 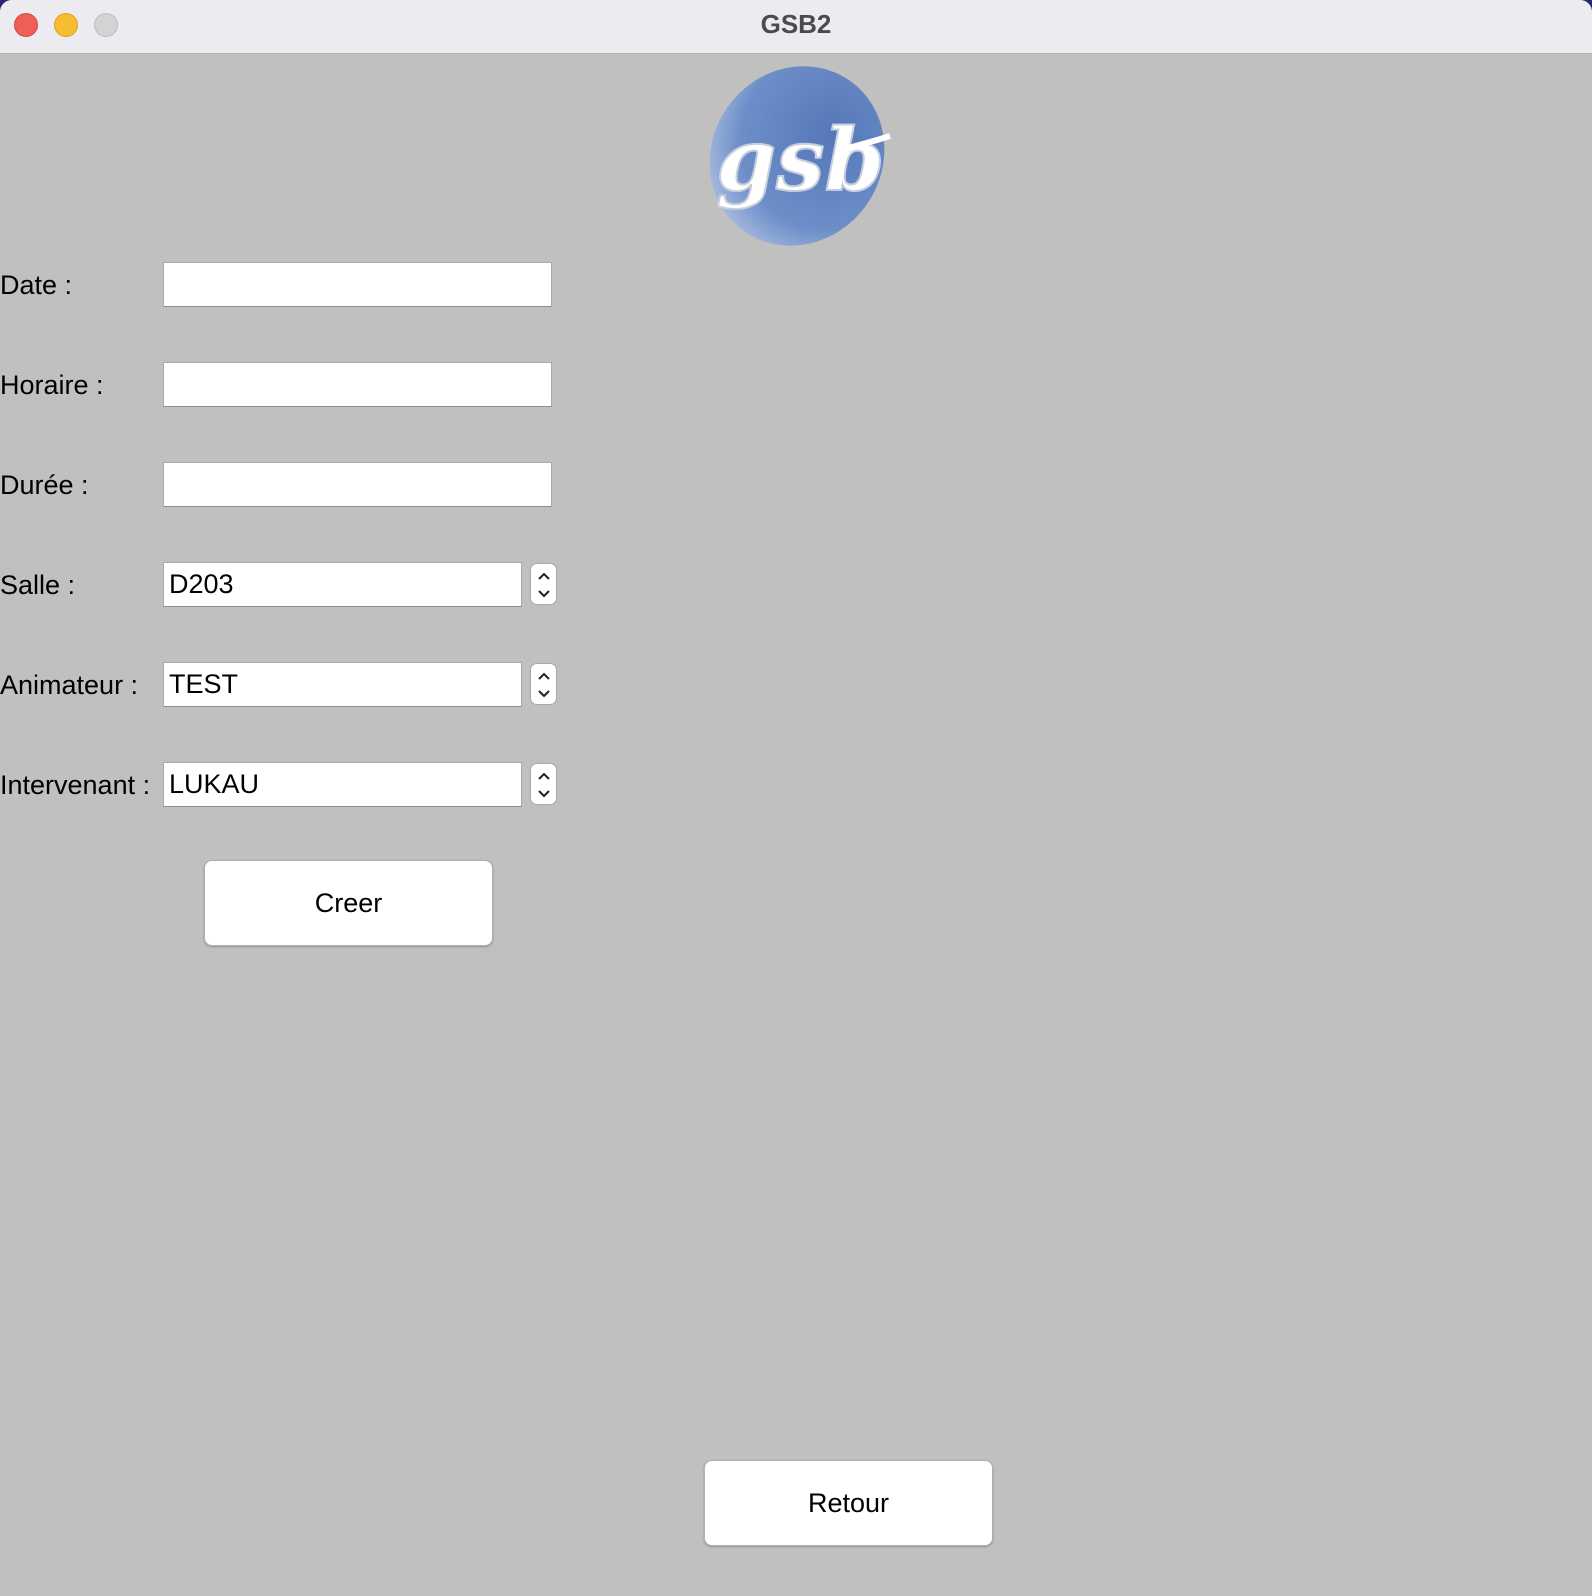 What do you see at coordinates (69, 685) in the screenshot?
I see `animateur-label: Animateur :` at bounding box center [69, 685].